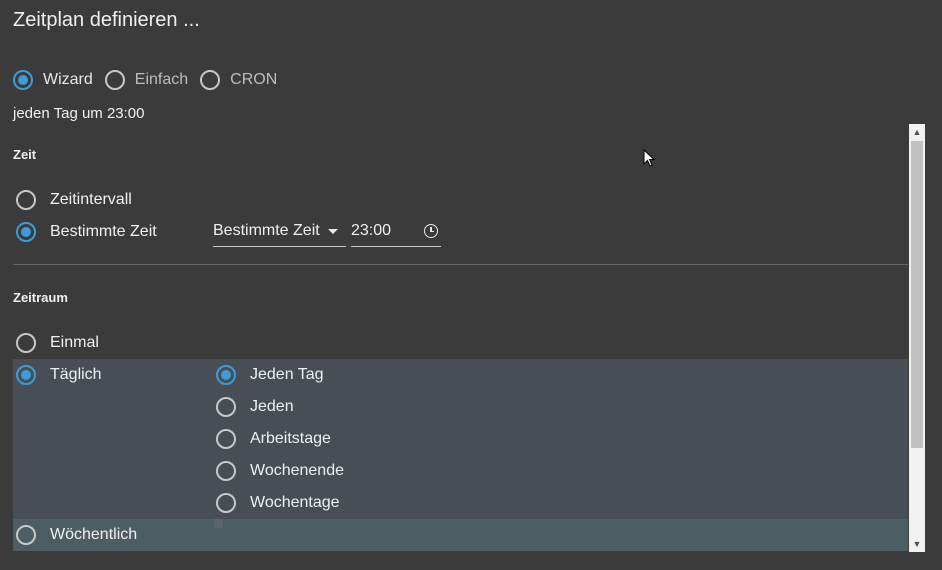  I want to click on taeglich-label: Täglich, so click(76, 374).